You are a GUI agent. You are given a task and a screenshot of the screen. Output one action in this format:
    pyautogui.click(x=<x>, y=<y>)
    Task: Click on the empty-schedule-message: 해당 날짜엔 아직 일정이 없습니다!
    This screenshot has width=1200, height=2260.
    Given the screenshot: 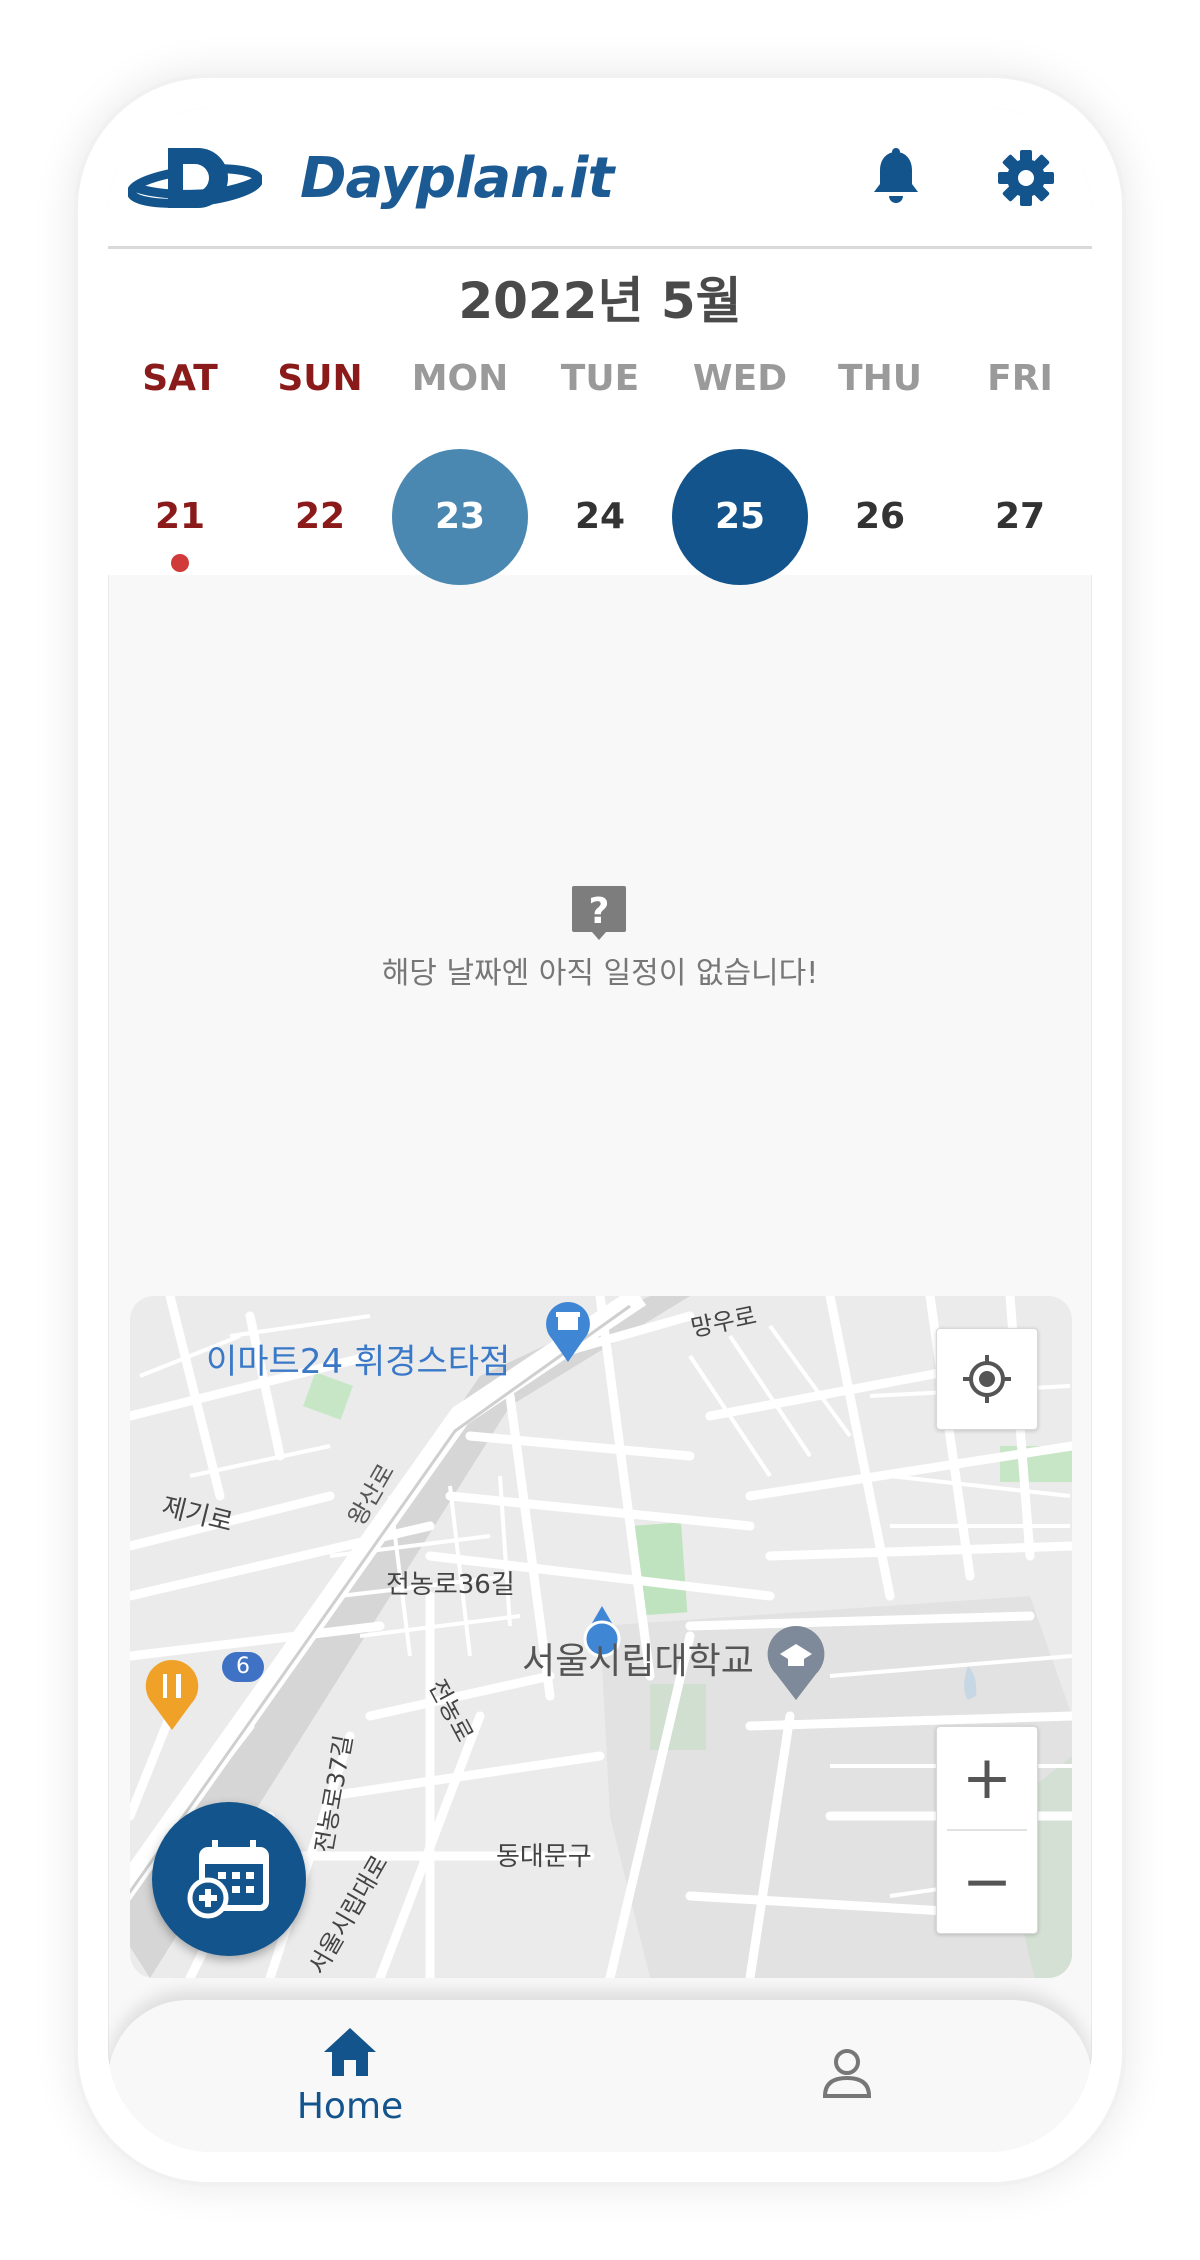 What is the action you would take?
    pyautogui.click(x=600, y=973)
    